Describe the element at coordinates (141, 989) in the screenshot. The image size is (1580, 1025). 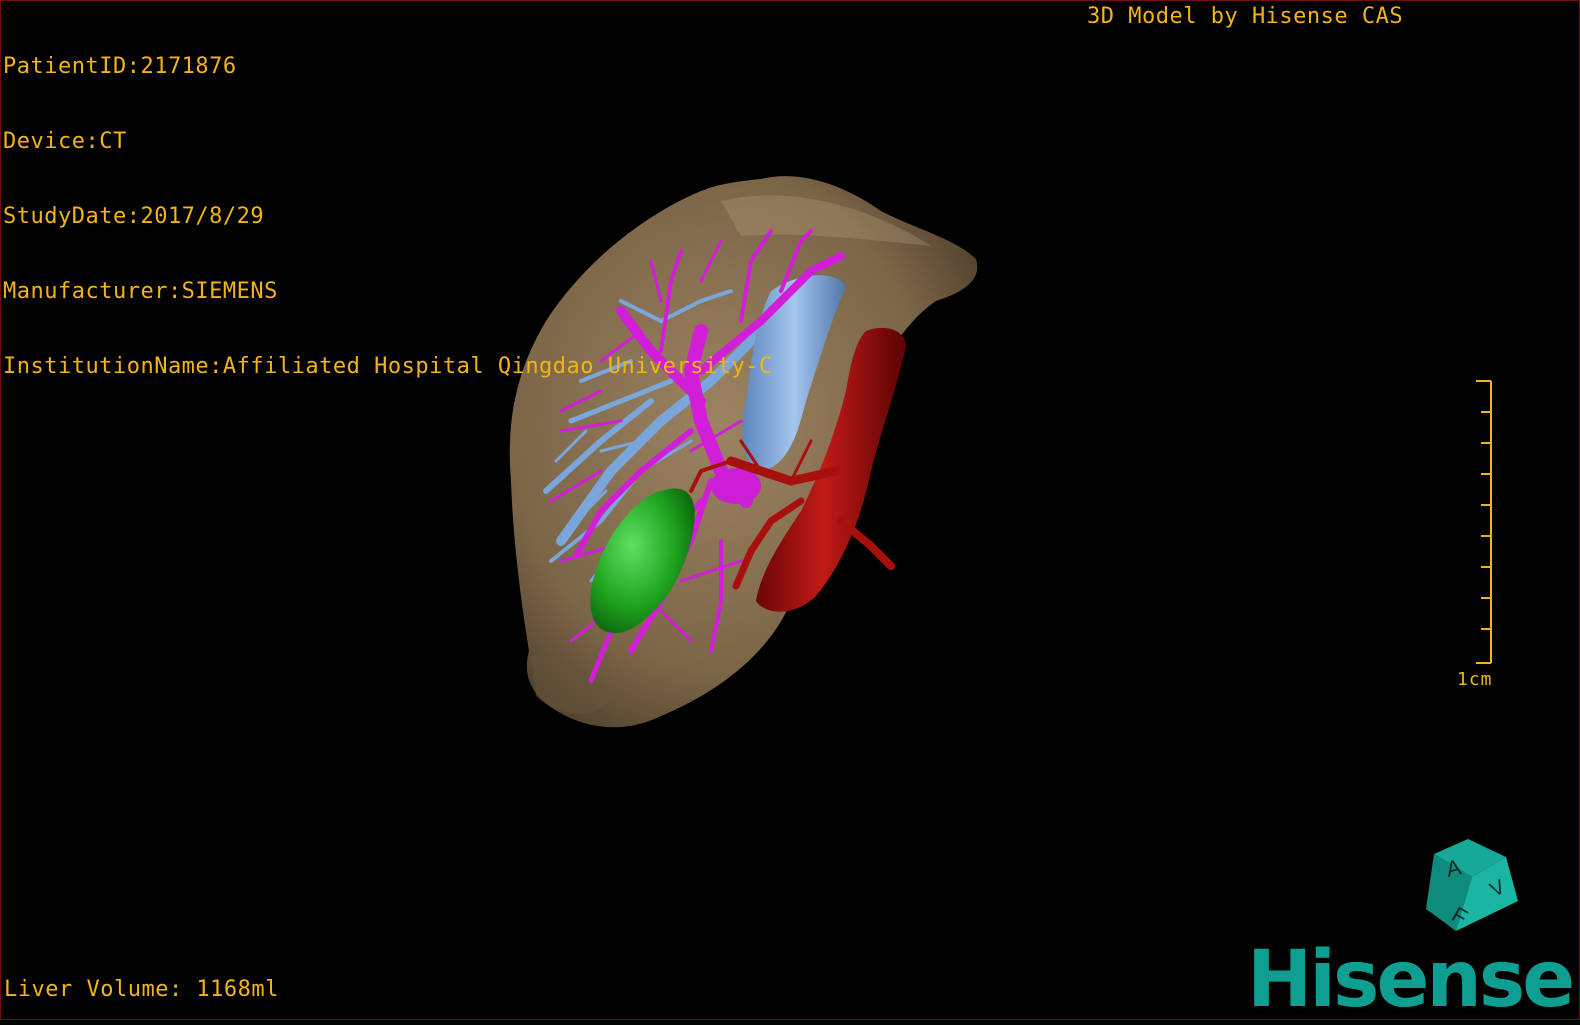
I see `liver-volume: Liver Volume: 1168ml` at that location.